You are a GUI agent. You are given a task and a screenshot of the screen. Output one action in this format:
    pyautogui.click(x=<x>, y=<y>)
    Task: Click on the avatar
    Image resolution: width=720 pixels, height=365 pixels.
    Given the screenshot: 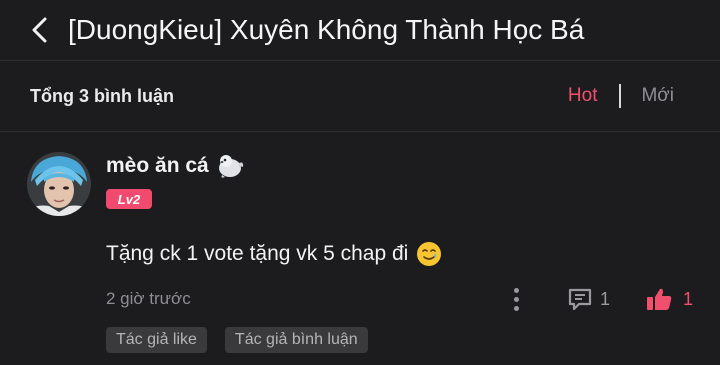 What is the action you would take?
    pyautogui.click(x=59, y=184)
    